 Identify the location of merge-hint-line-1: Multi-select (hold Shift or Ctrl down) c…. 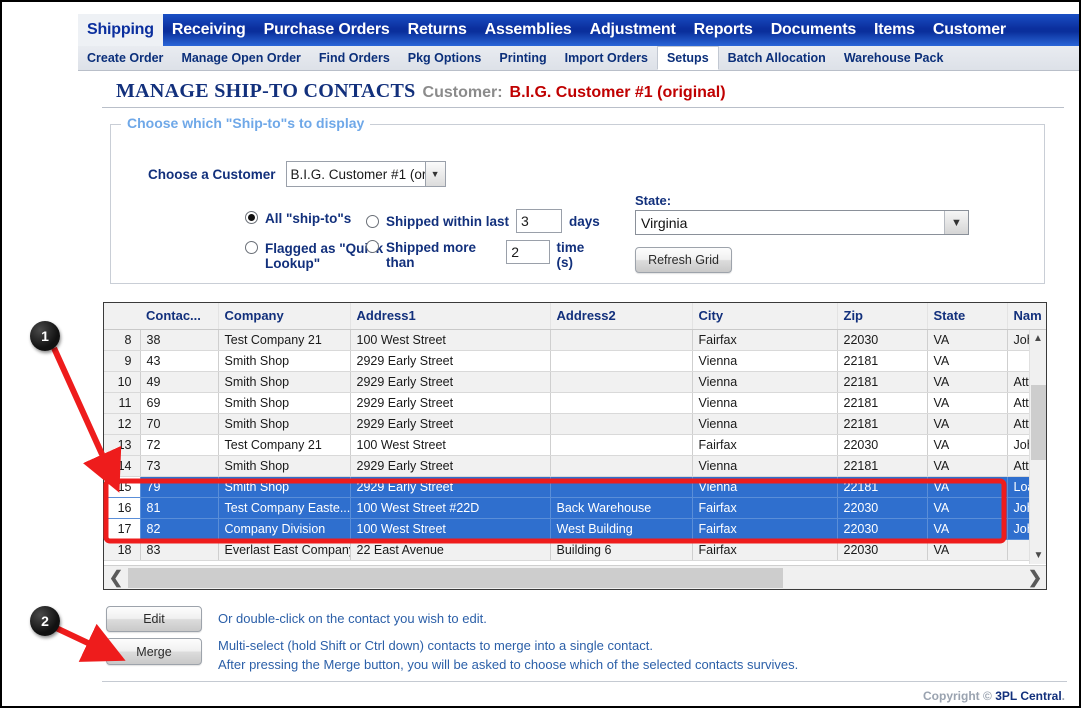
(435, 645).